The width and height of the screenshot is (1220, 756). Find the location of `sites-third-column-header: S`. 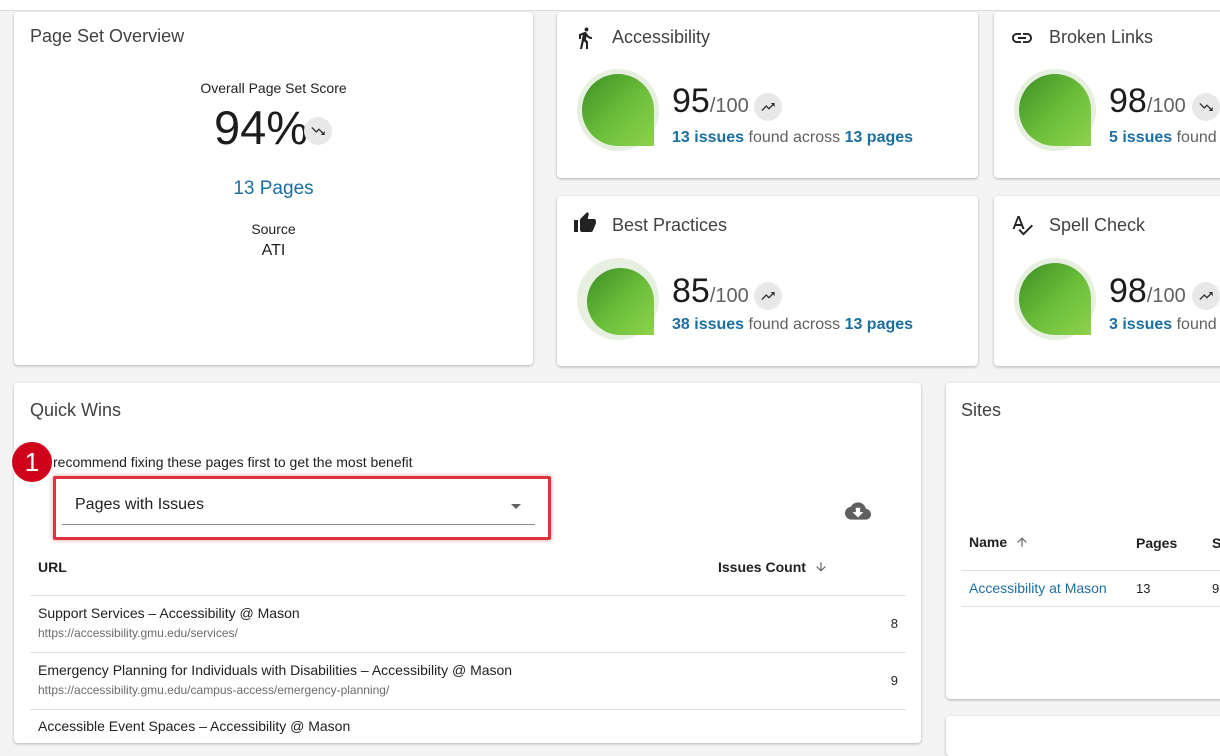

sites-third-column-header: S is located at coordinates (1216, 543).